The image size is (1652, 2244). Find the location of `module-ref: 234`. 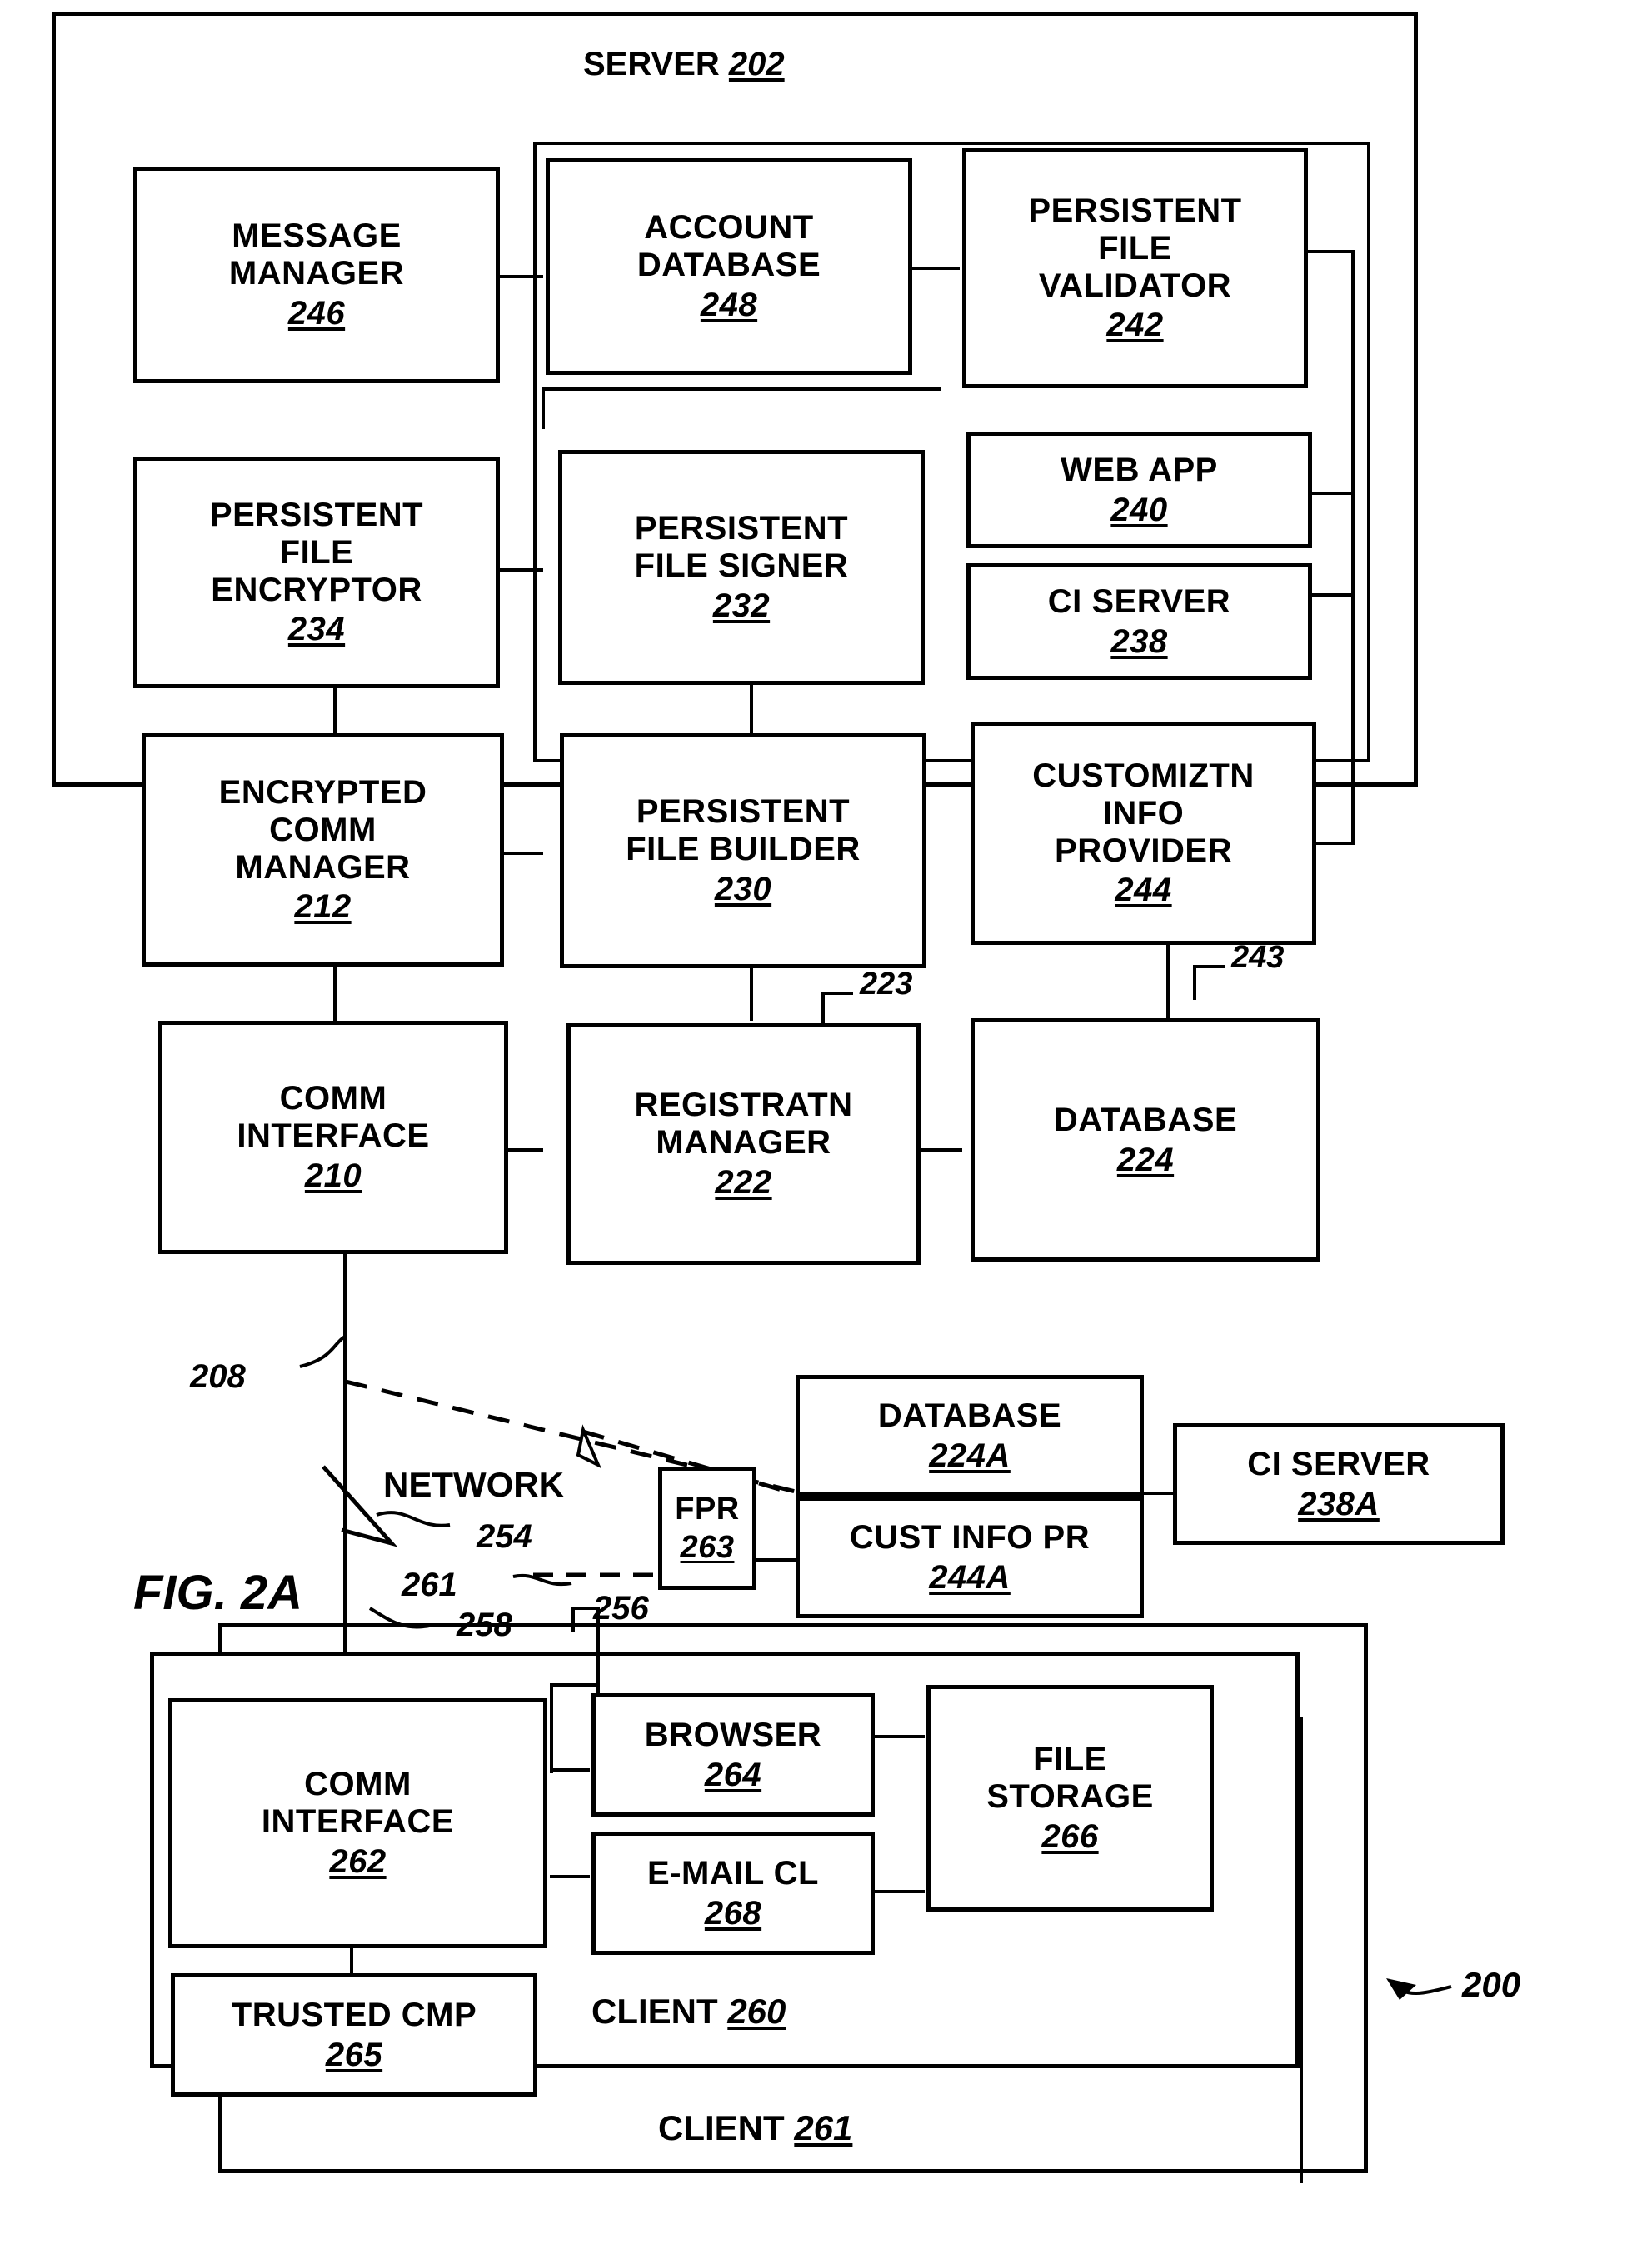

module-ref: 234 is located at coordinates (317, 629).